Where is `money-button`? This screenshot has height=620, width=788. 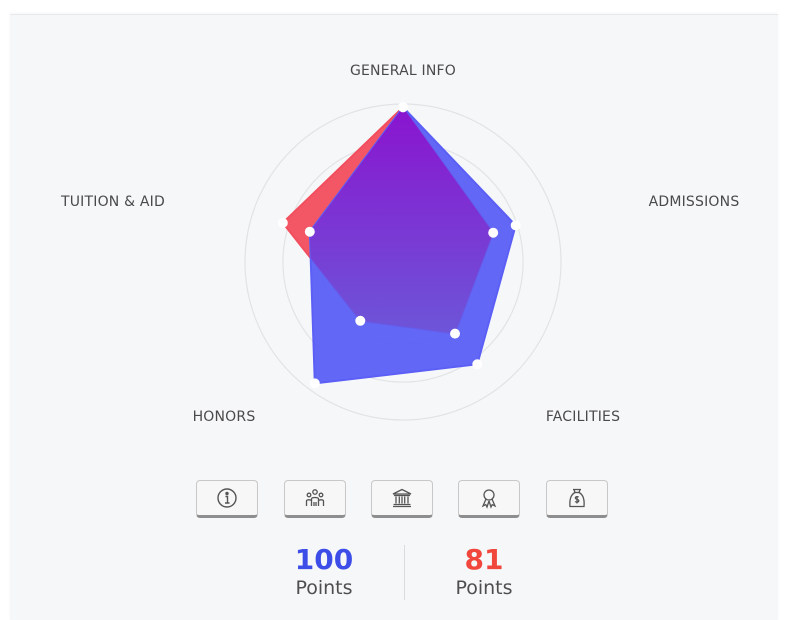 money-button is located at coordinates (577, 499).